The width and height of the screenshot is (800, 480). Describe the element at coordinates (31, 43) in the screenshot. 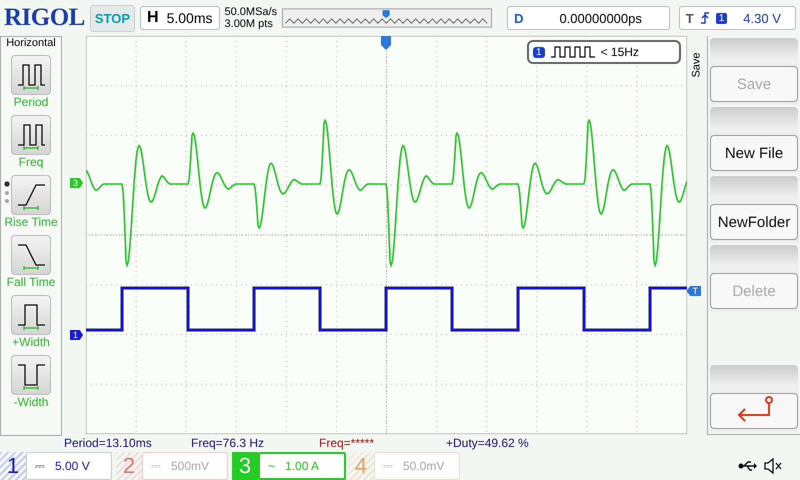

I see `menu-title: Horizontal` at that location.